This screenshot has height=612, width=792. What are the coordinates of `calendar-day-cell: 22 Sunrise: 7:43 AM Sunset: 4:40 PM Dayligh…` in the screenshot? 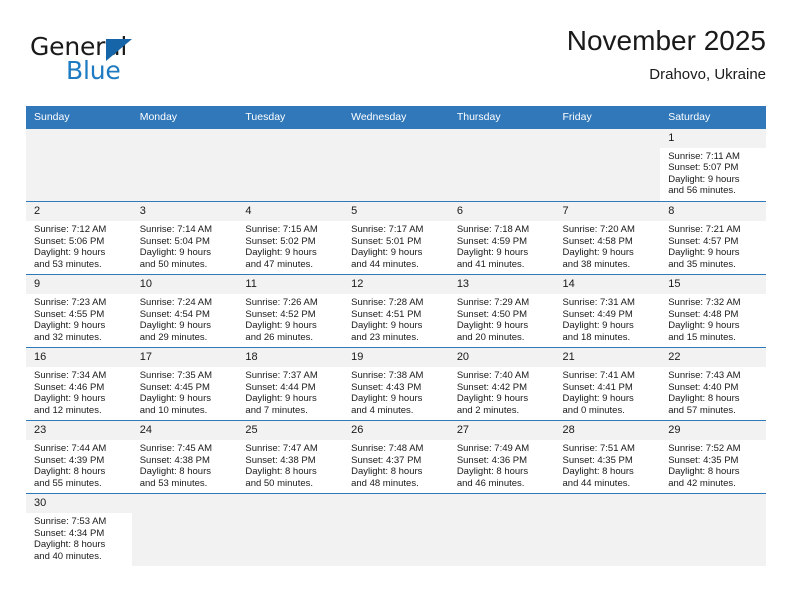 It's located at (713, 384).